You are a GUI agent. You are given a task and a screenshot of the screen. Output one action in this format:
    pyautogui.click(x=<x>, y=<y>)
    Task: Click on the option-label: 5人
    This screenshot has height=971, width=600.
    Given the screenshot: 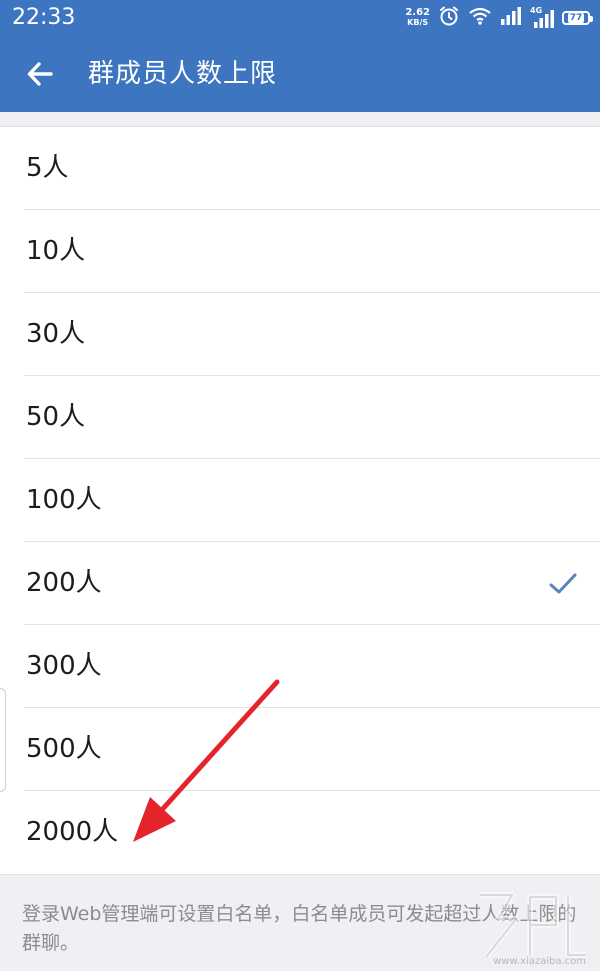 What is the action you would take?
    pyautogui.click(x=47, y=168)
    